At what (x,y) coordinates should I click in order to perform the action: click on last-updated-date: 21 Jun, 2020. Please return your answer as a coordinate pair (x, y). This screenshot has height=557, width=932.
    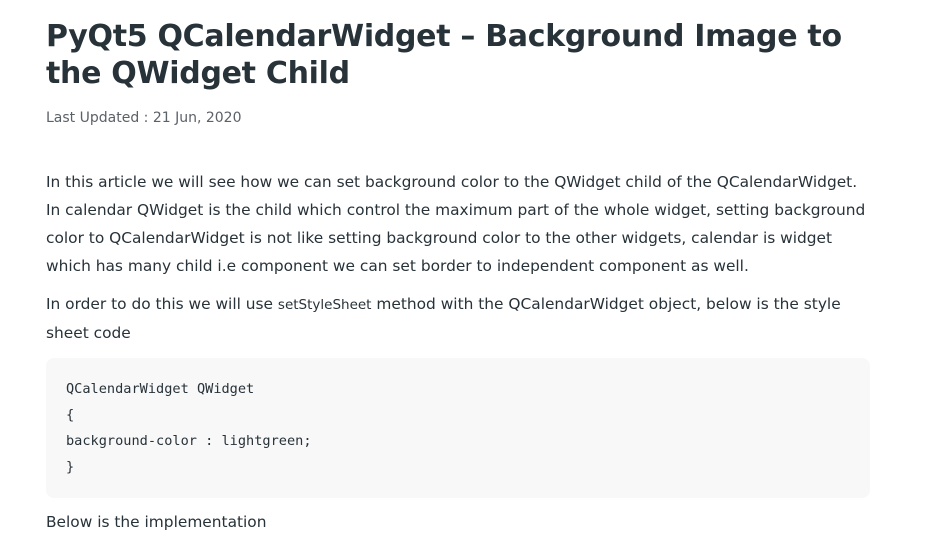
    Looking at the image, I should click on (197, 118).